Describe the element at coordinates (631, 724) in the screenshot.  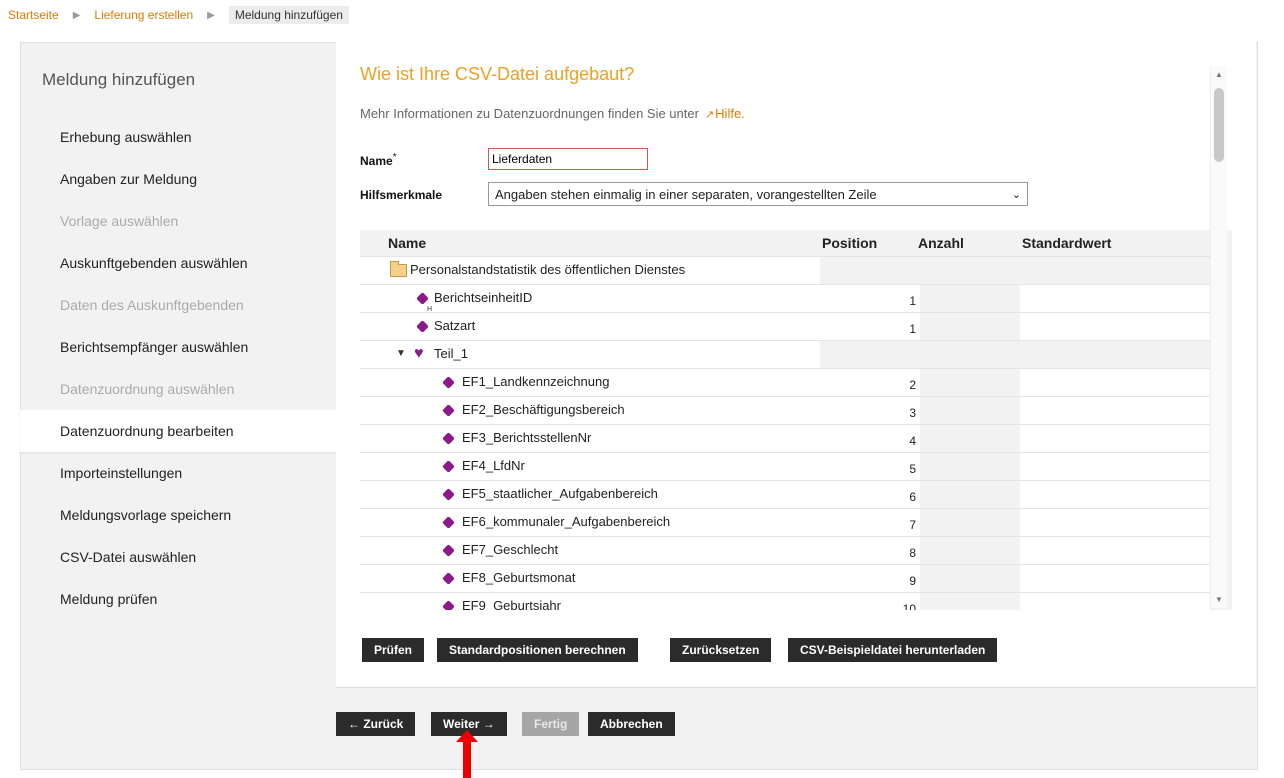
I see `abbrechen-button: Abbrechen` at that location.